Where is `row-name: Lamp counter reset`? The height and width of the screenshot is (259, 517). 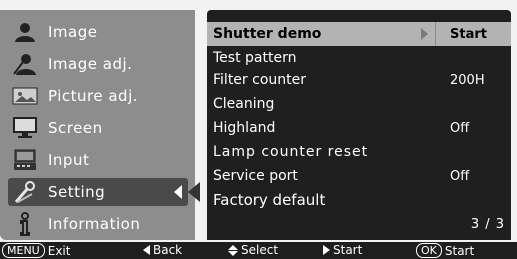
row-name: Lamp counter reset is located at coordinates (291, 152).